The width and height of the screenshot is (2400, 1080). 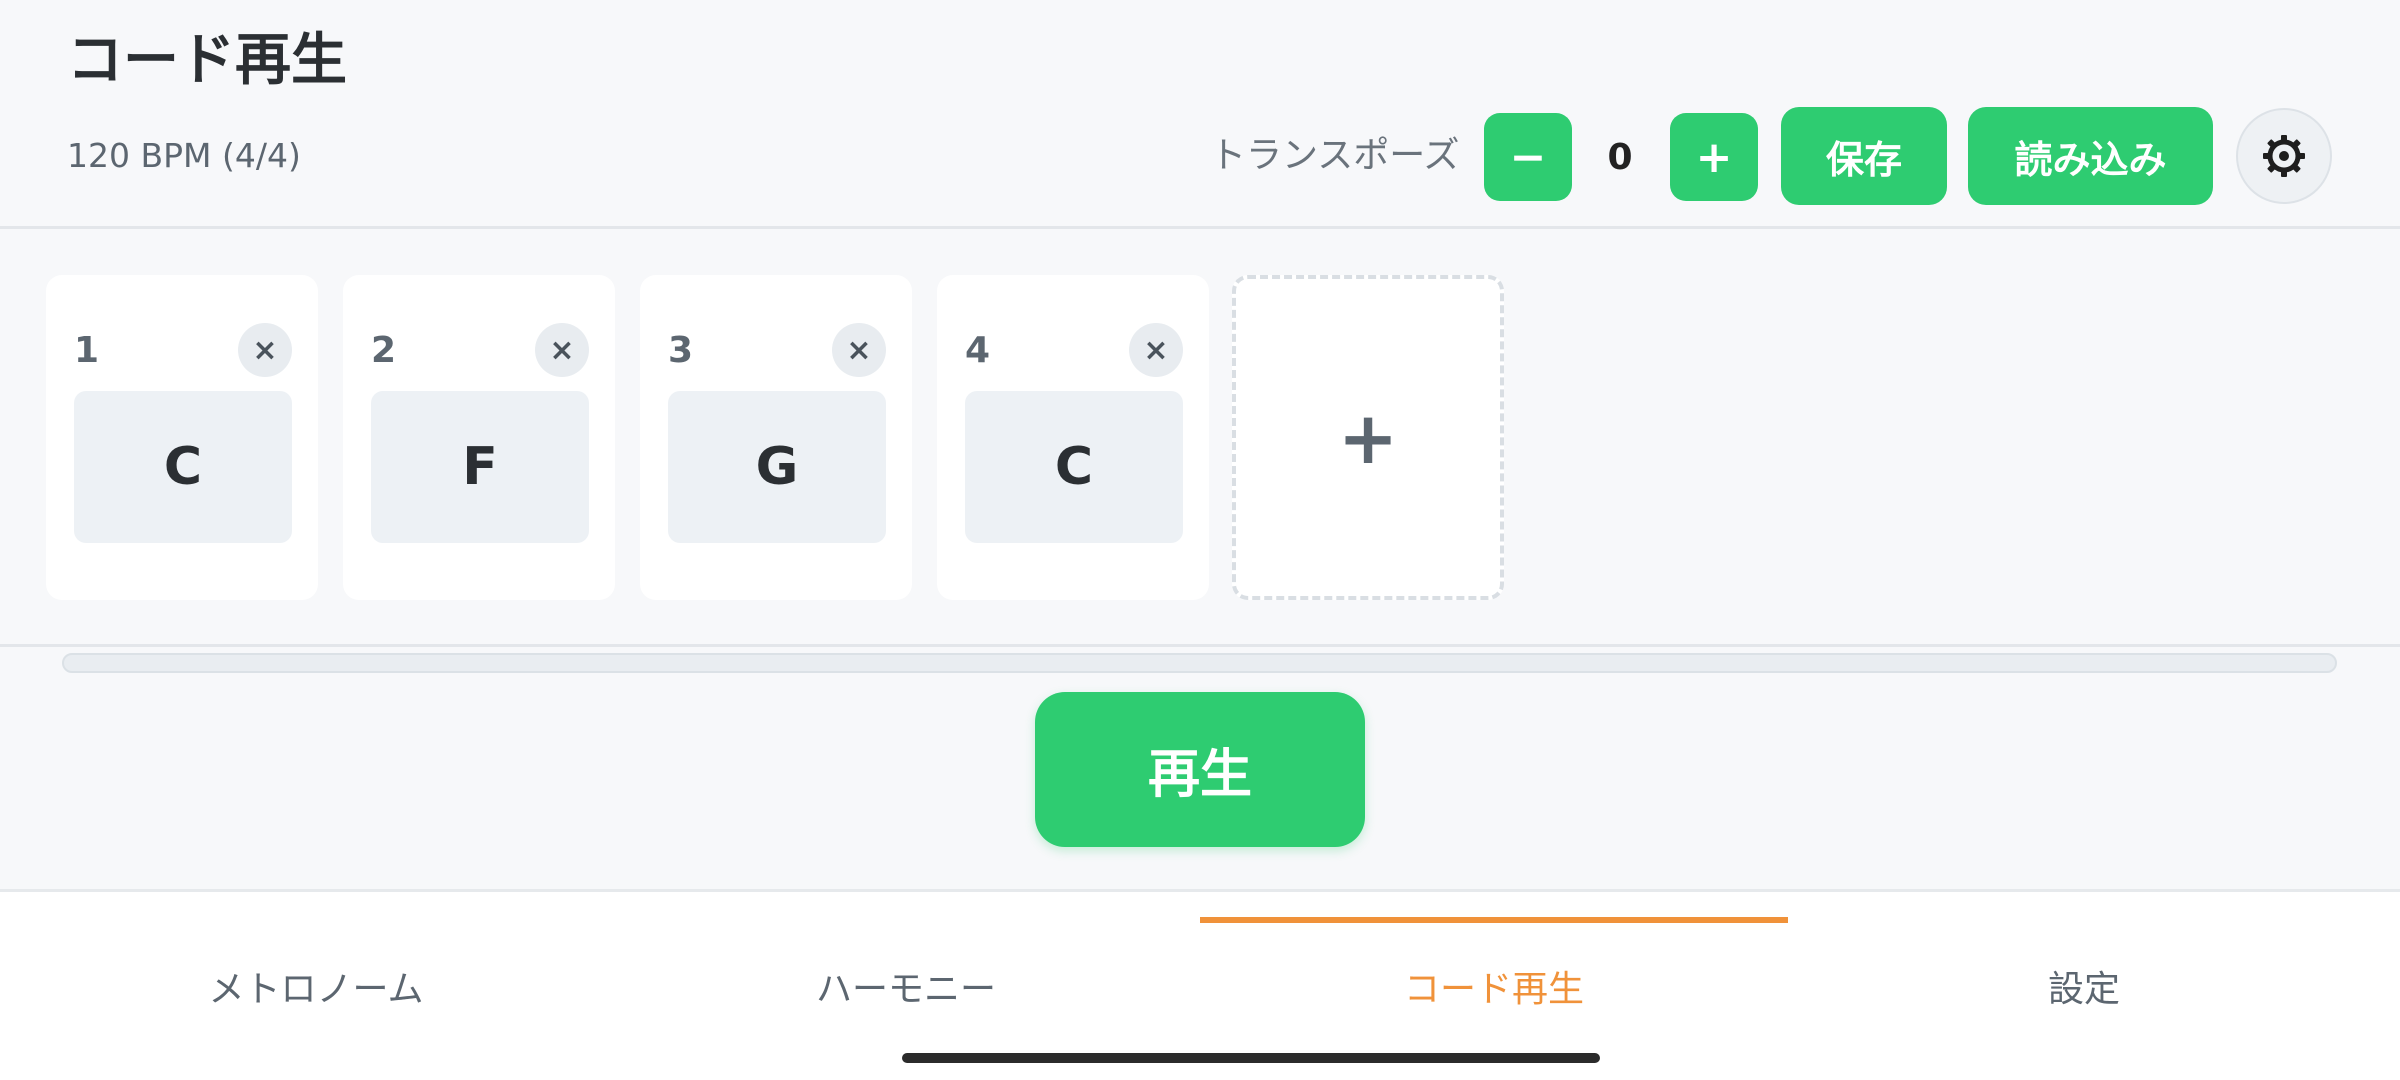 I want to click on transpose-up-button: +, so click(x=1714, y=157).